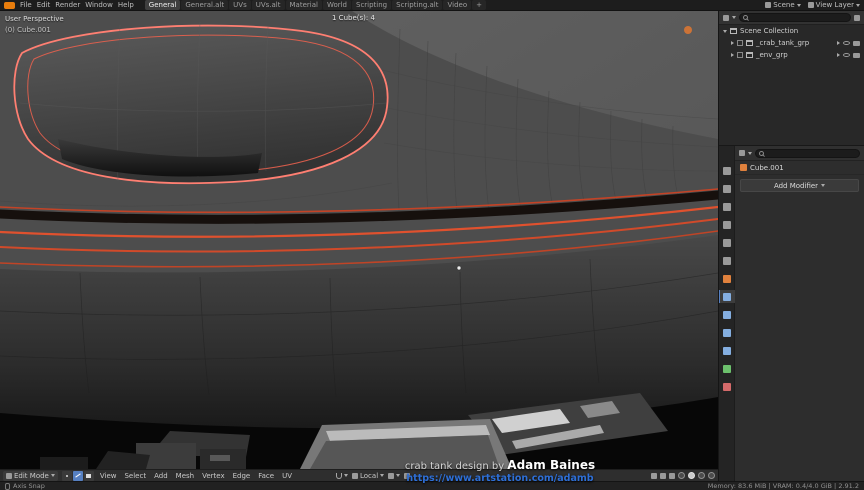 The height and width of the screenshot is (490, 864). I want to click on menu-select: Select, so click(135, 476).